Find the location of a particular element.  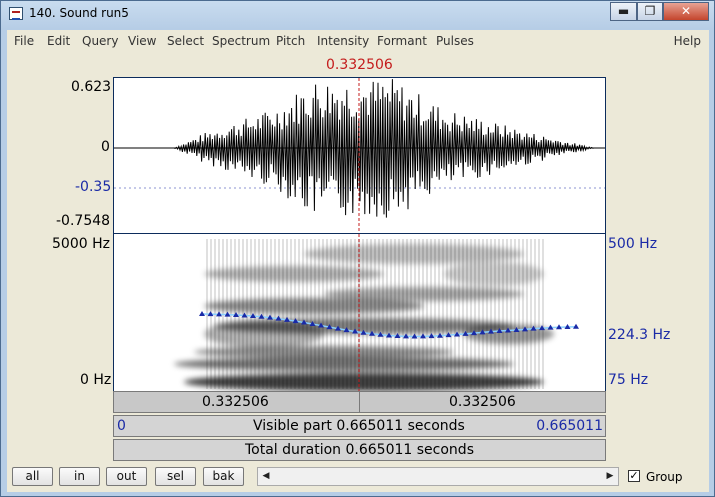

selection-time-bar: 0.332506 0.332506 is located at coordinates (359, 402).